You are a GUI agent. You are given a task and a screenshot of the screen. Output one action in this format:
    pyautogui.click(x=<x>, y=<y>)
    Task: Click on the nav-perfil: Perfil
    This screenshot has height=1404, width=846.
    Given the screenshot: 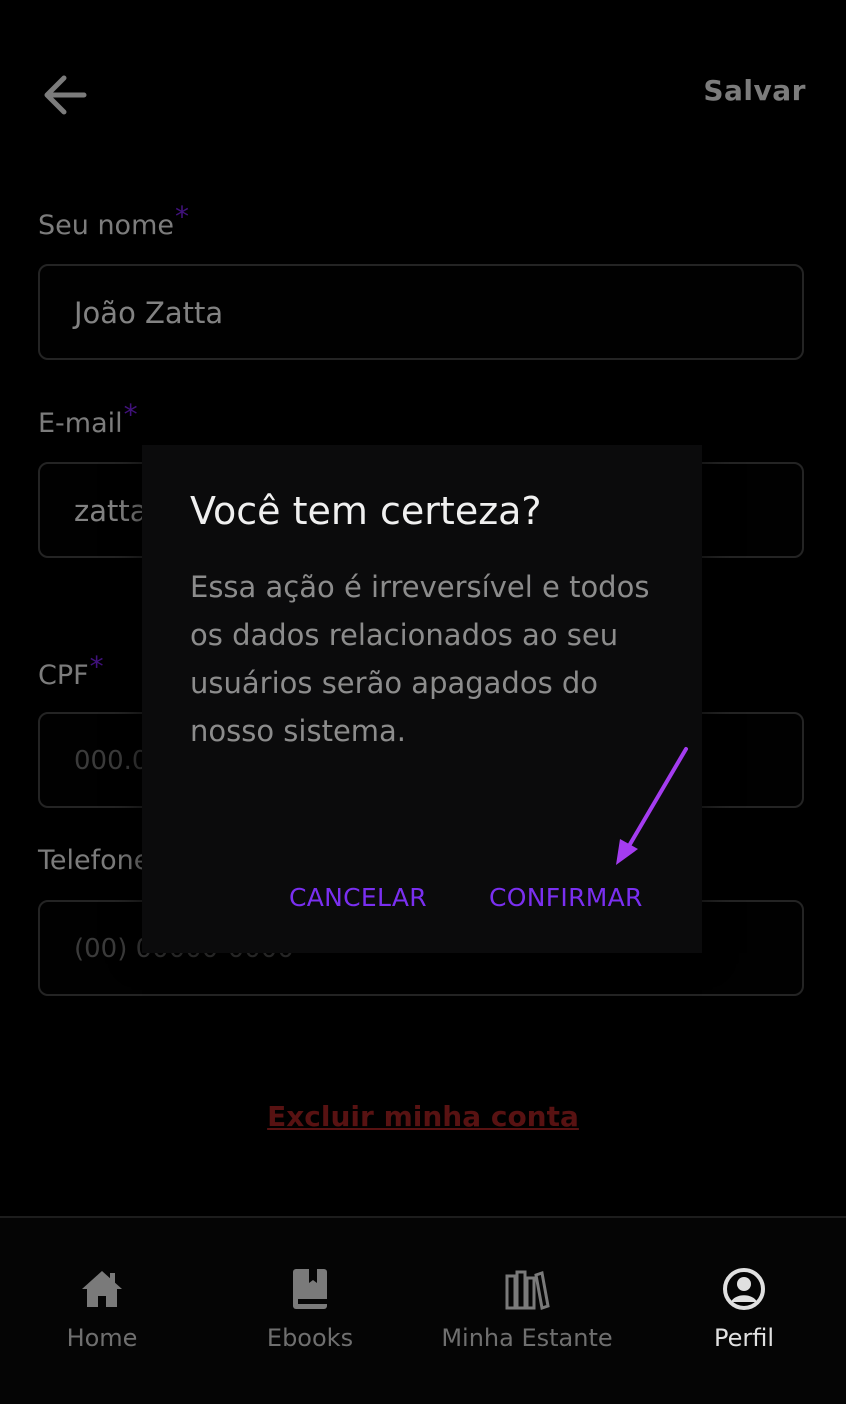 What is the action you would take?
    pyautogui.click(x=744, y=1309)
    